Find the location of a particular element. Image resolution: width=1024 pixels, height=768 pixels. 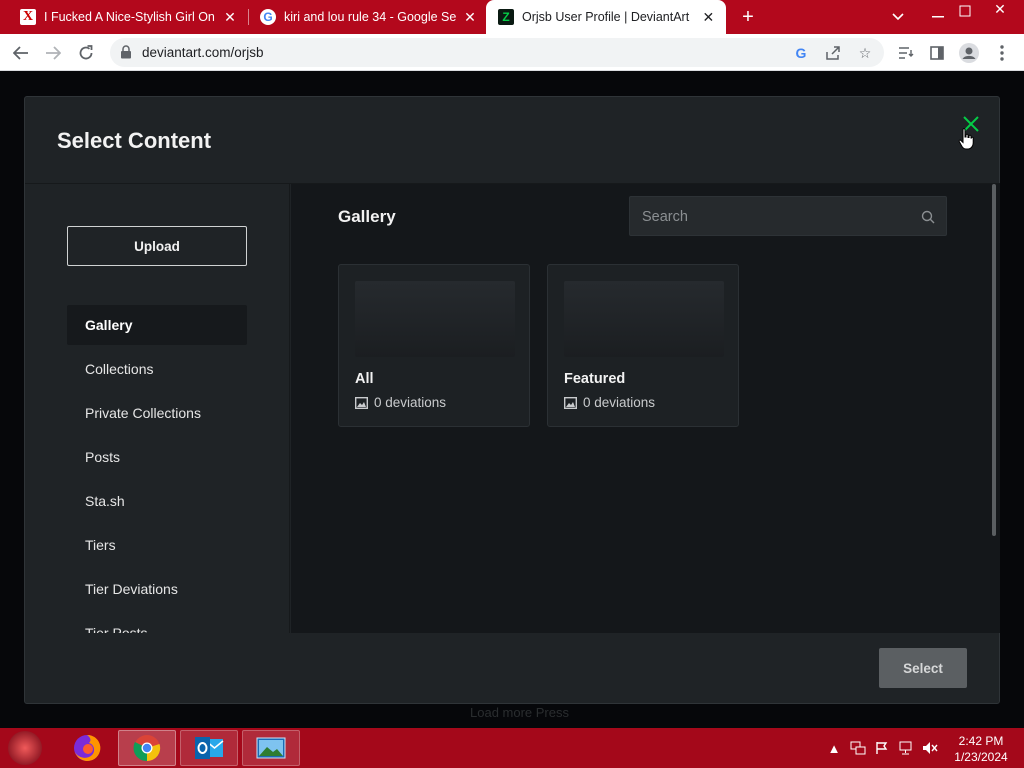

upload-button: Upload is located at coordinates (157, 246).